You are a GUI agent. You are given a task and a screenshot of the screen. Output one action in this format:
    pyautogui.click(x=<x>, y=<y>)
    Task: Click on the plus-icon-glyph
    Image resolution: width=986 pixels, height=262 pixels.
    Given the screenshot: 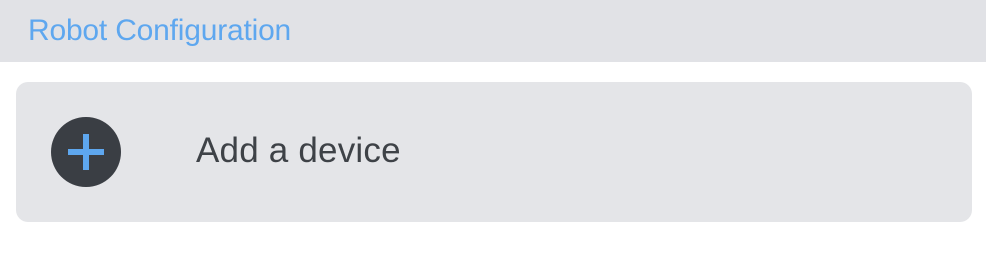 What is the action you would take?
    pyautogui.click(x=86, y=152)
    